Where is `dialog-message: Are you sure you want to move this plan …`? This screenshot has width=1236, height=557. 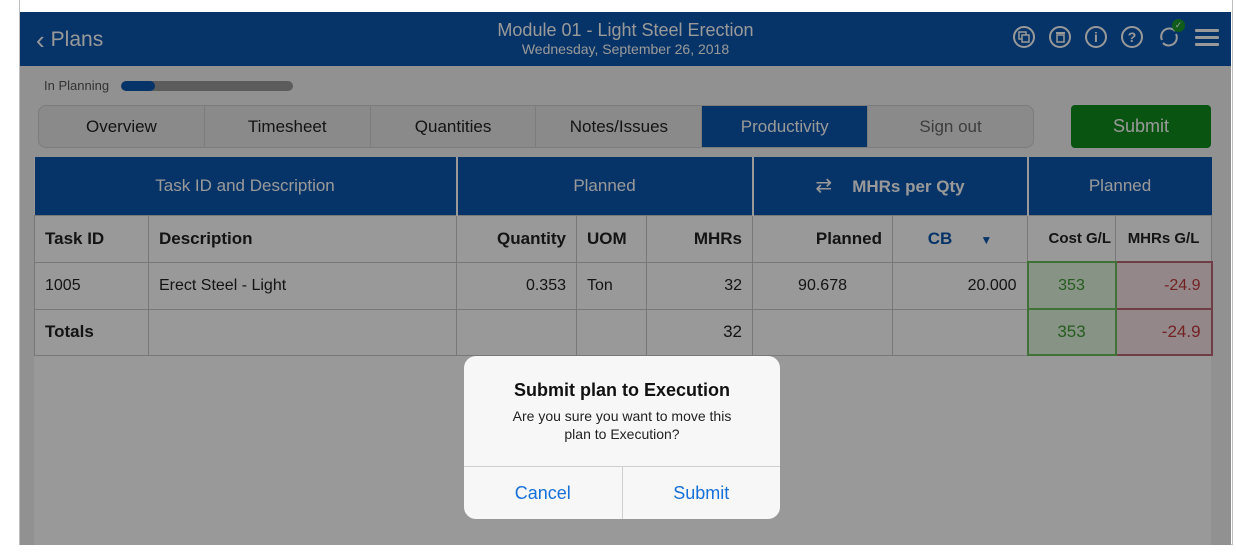
dialog-message: Are you sure you want to move this plan … is located at coordinates (622, 425).